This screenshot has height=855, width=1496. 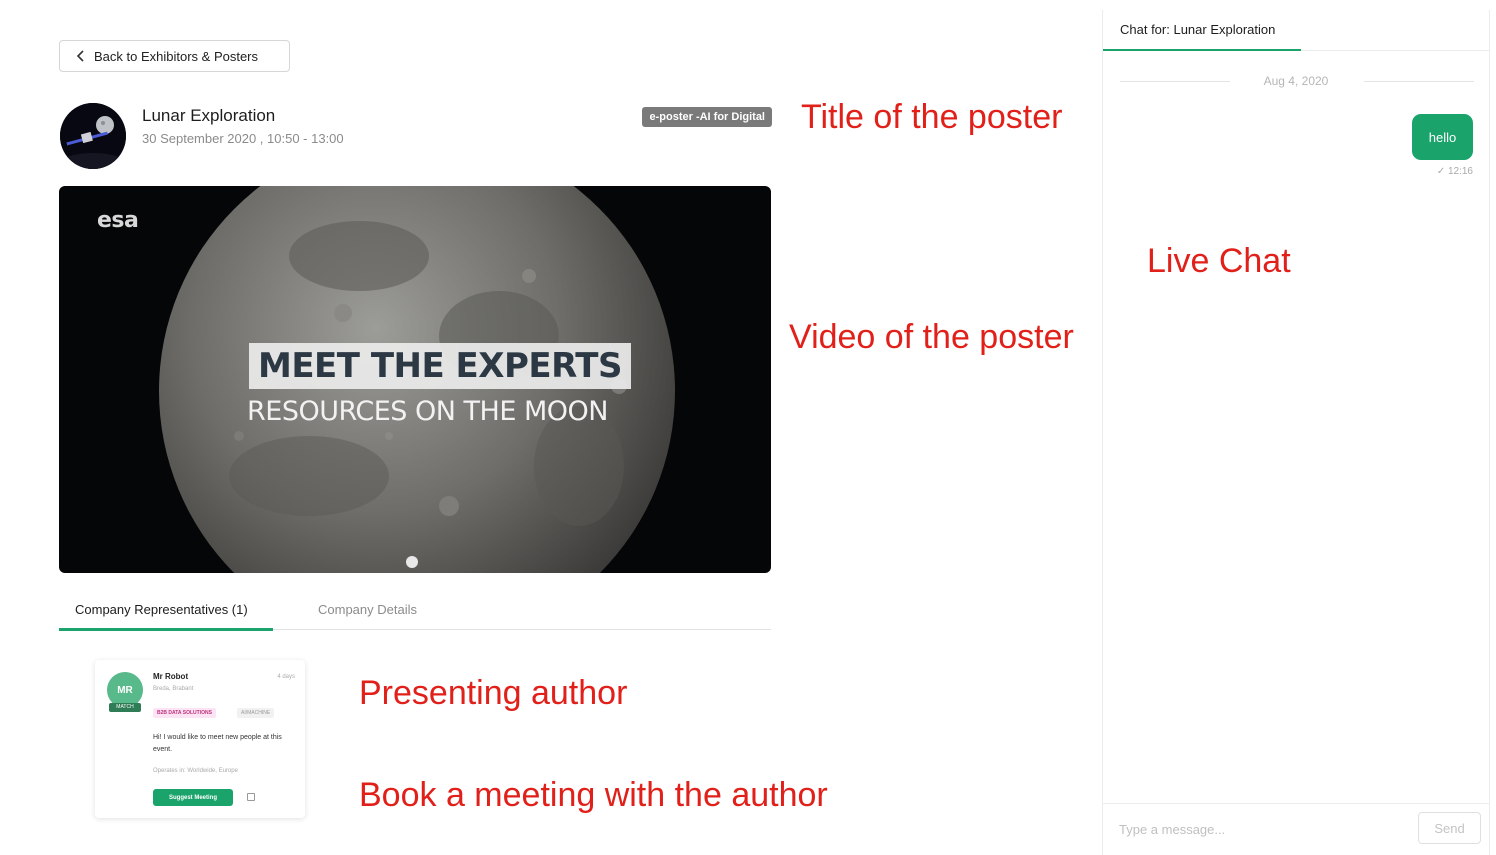 I want to click on esa-logo: esa, so click(x=118, y=220).